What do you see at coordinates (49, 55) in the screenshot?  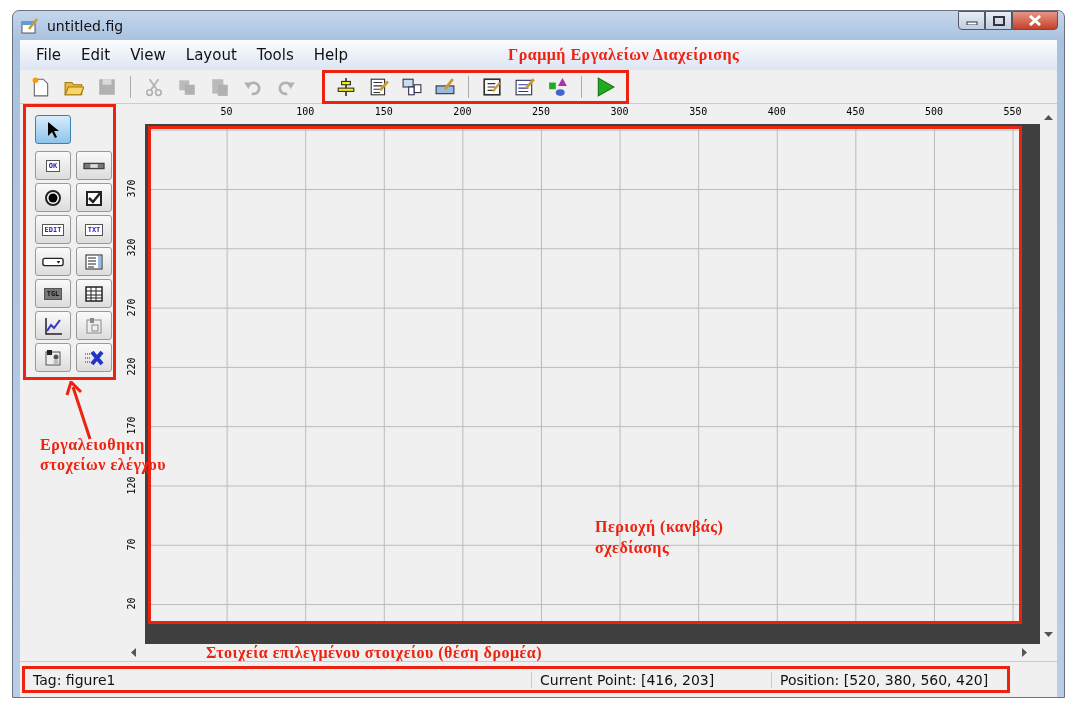 I see `menu-item: File` at bounding box center [49, 55].